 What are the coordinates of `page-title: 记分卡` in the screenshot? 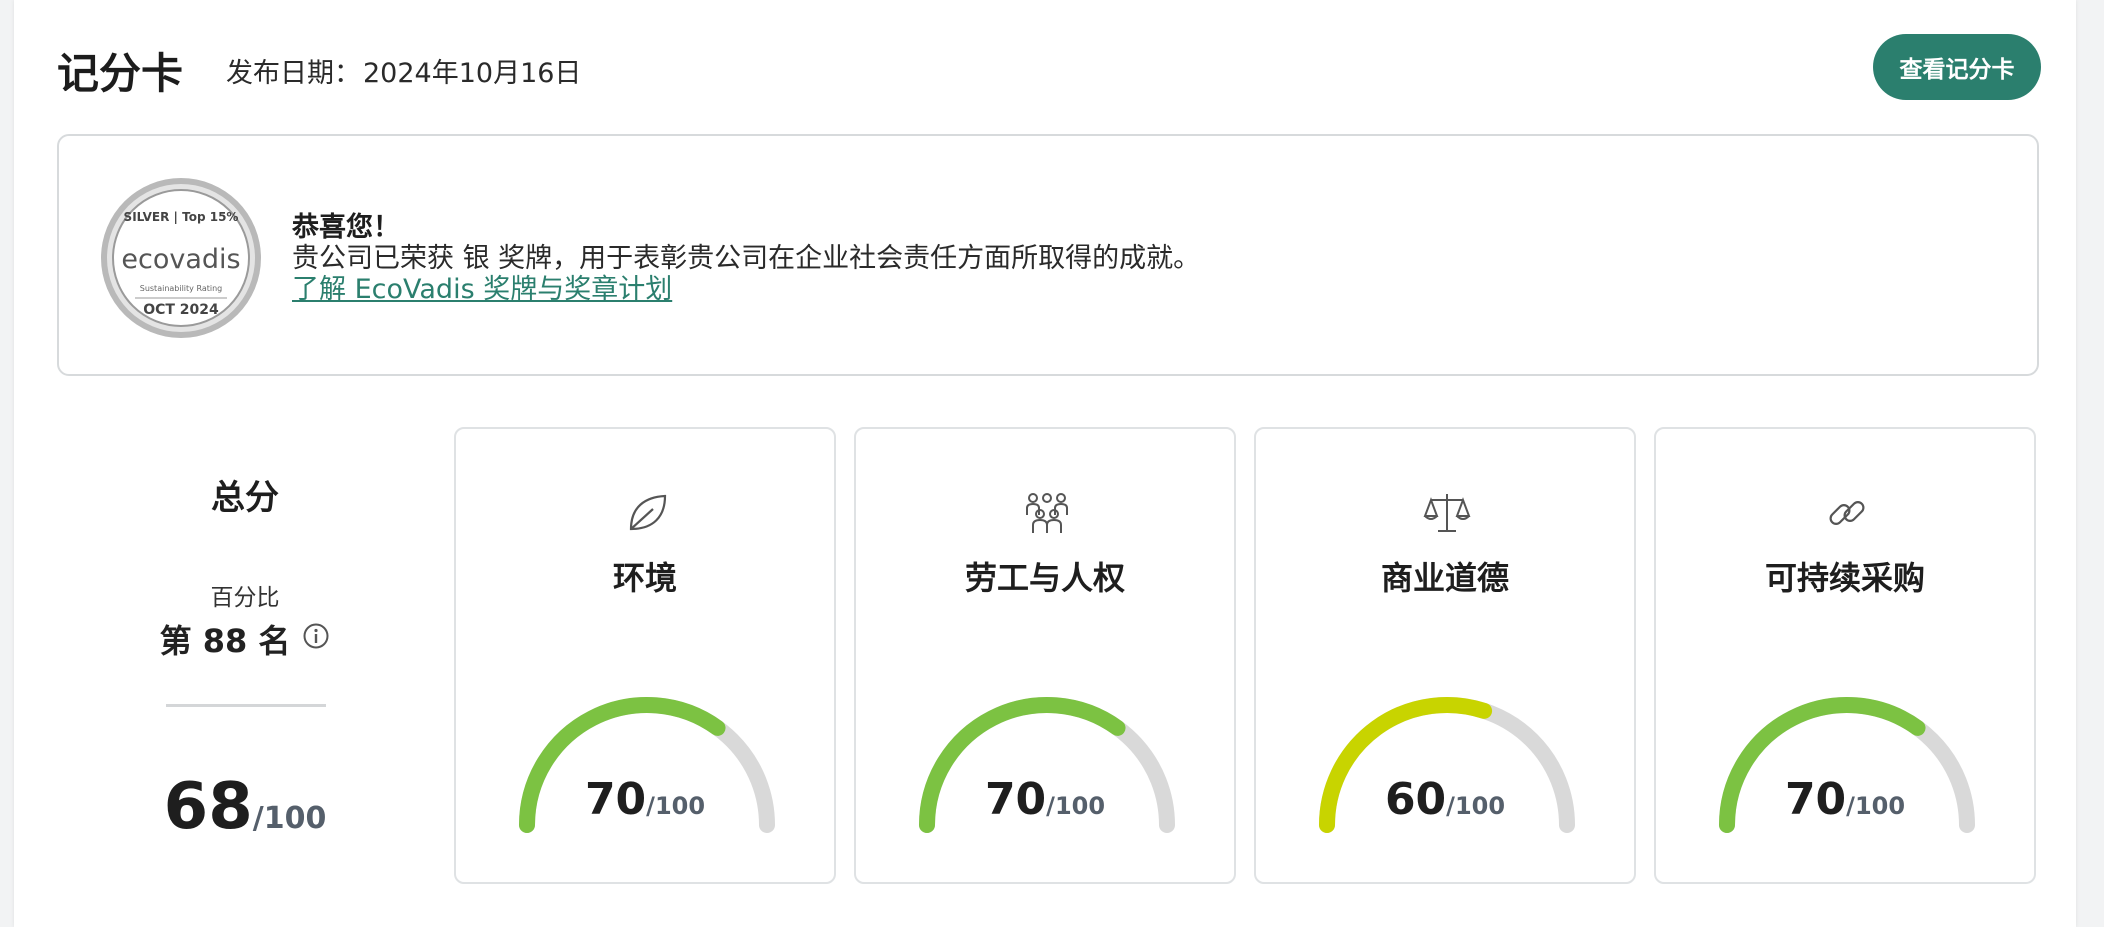 It's located at (120, 73).